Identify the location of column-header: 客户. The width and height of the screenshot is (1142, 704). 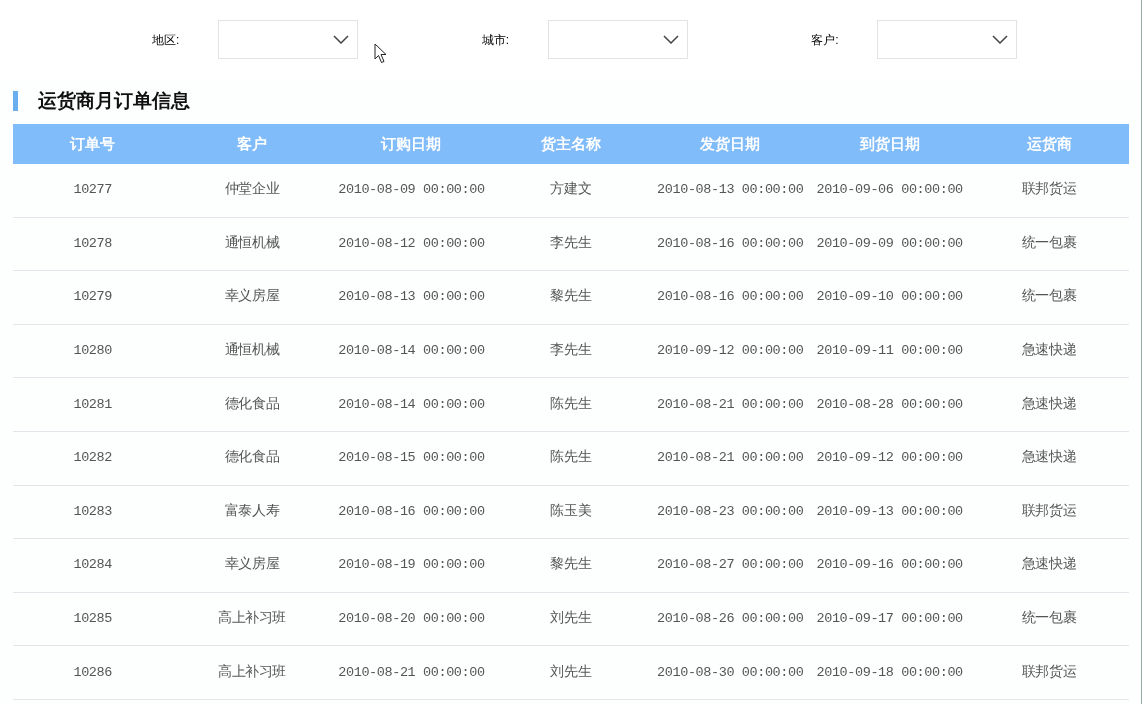
(252, 143).